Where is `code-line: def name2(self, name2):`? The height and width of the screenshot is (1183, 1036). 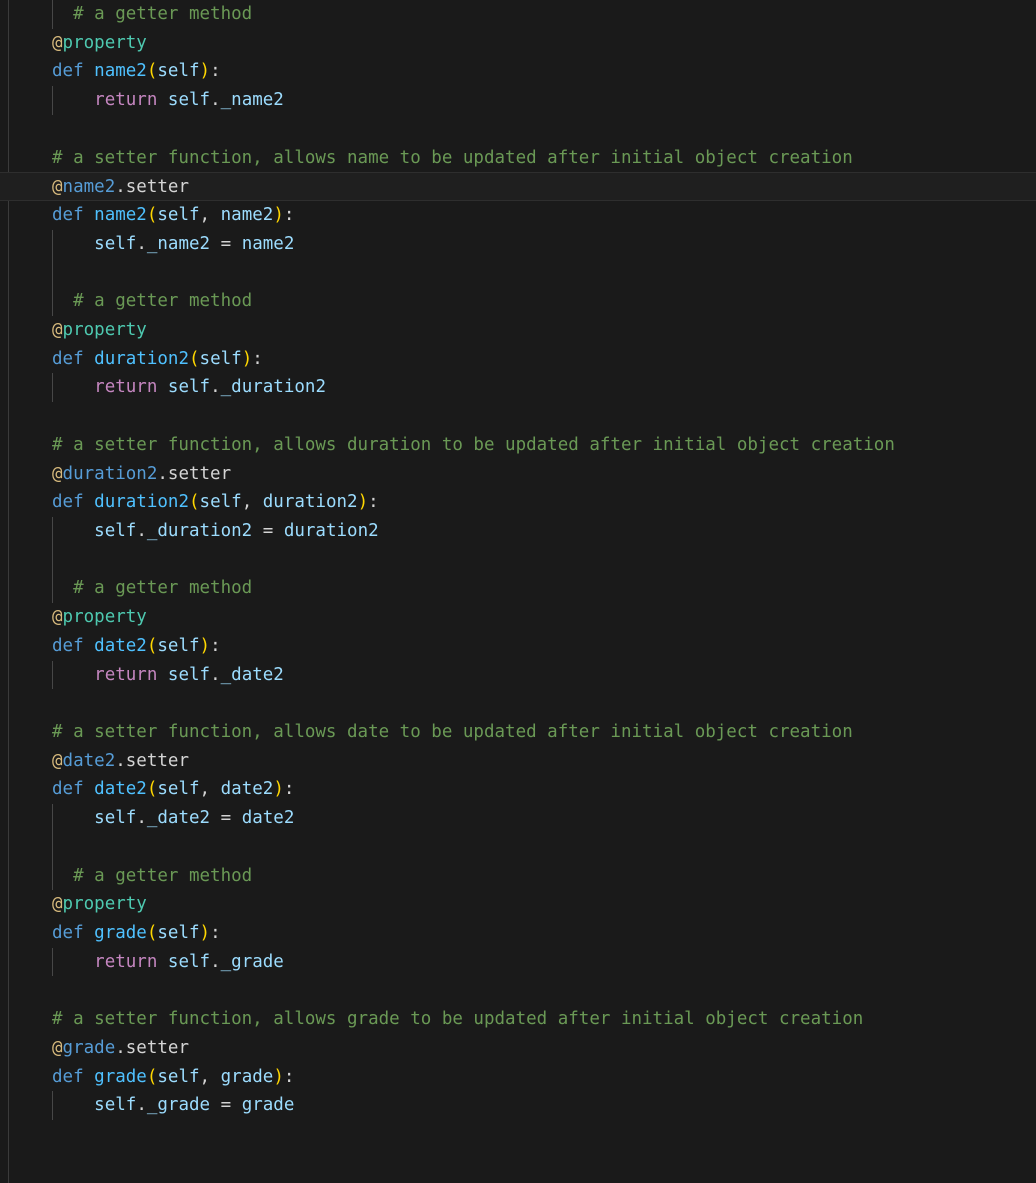 code-line: def name2(self, name2): is located at coordinates (518, 215).